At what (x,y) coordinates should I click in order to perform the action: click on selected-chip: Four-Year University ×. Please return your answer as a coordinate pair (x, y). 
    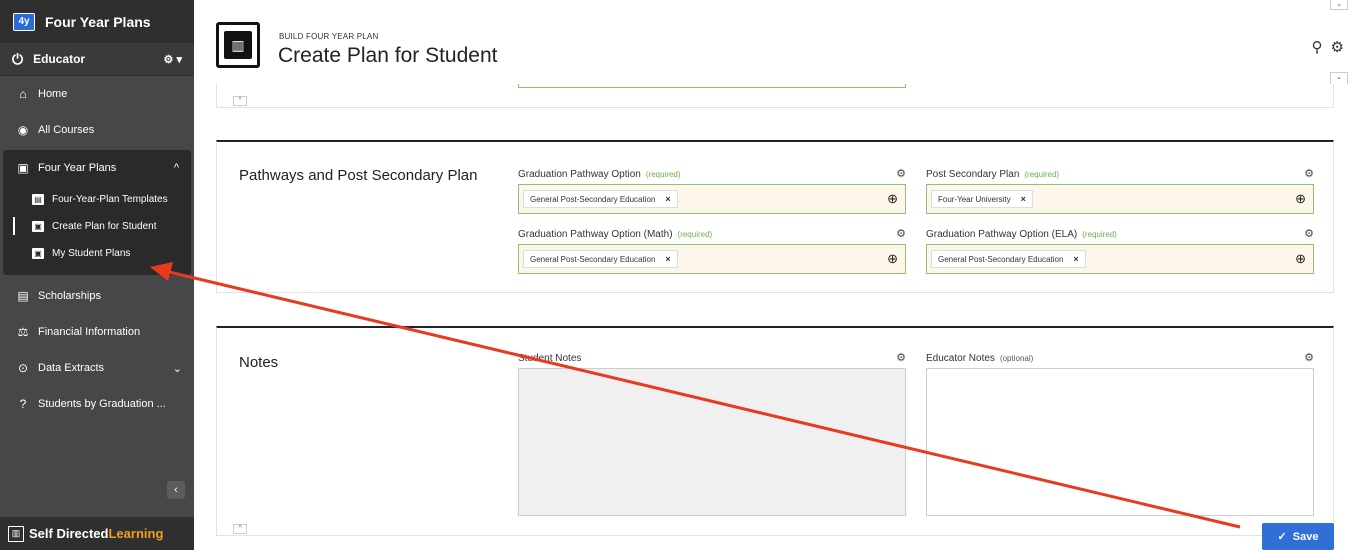
    Looking at the image, I should click on (982, 199).